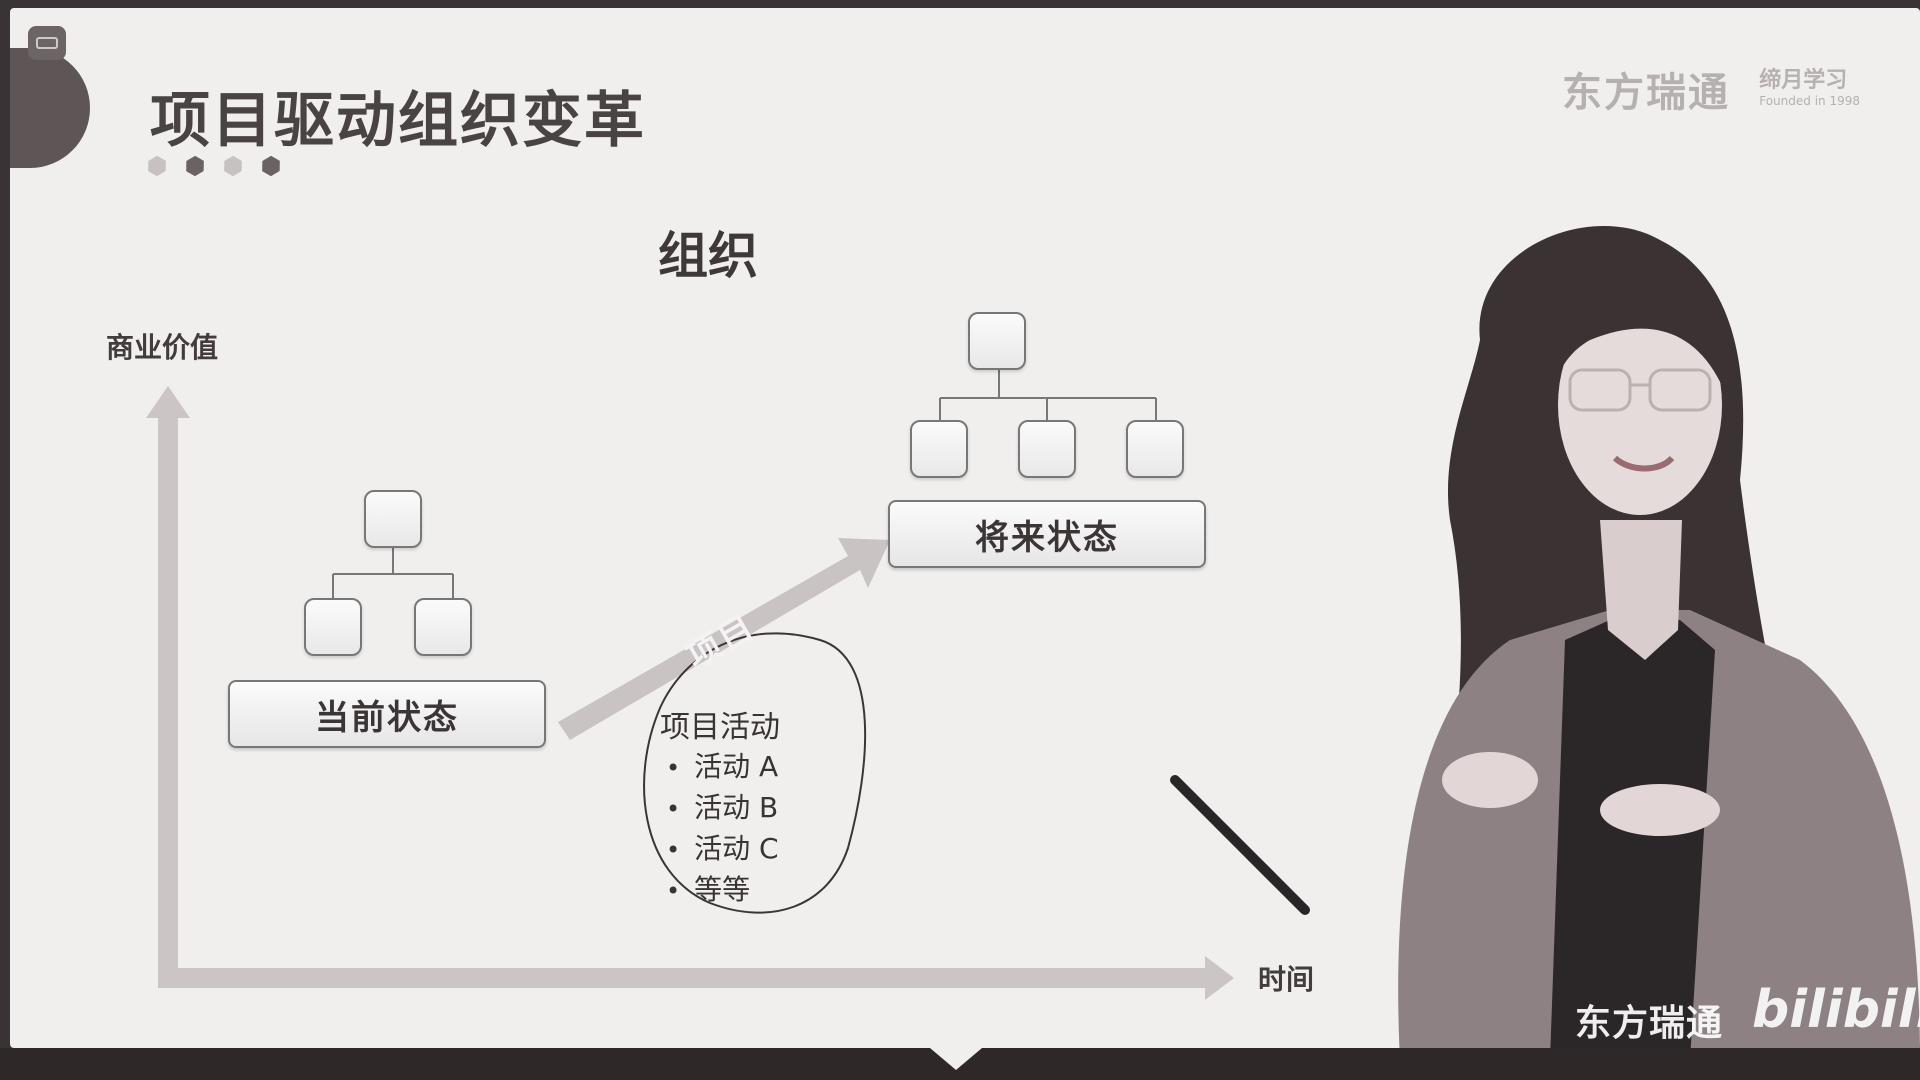 The height and width of the screenshot is (1080, 1920). Describe the element at coordinates (1047, 534) in the screenshot. I see `future-state-box: 将来状态` at that location.